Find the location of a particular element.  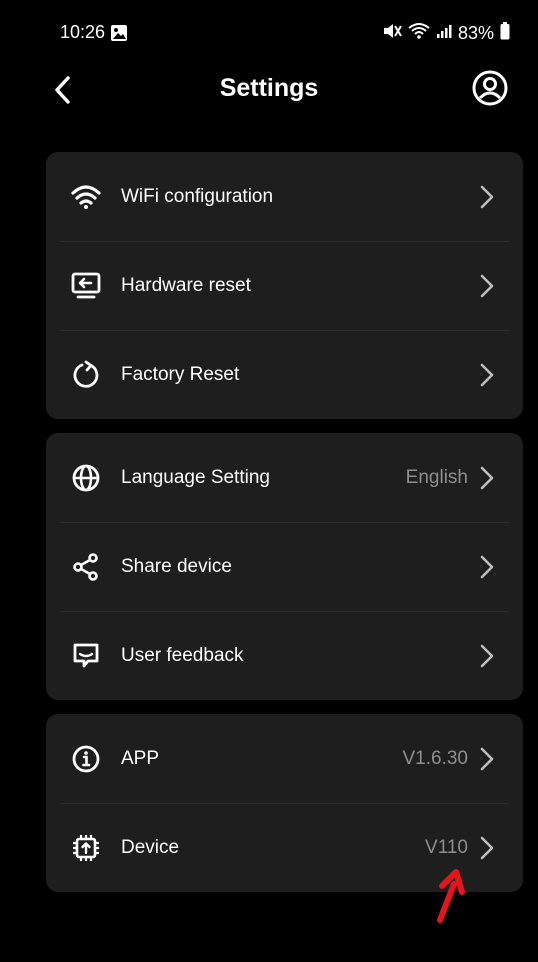

refresh-icon is located at coordinates (86, 375).